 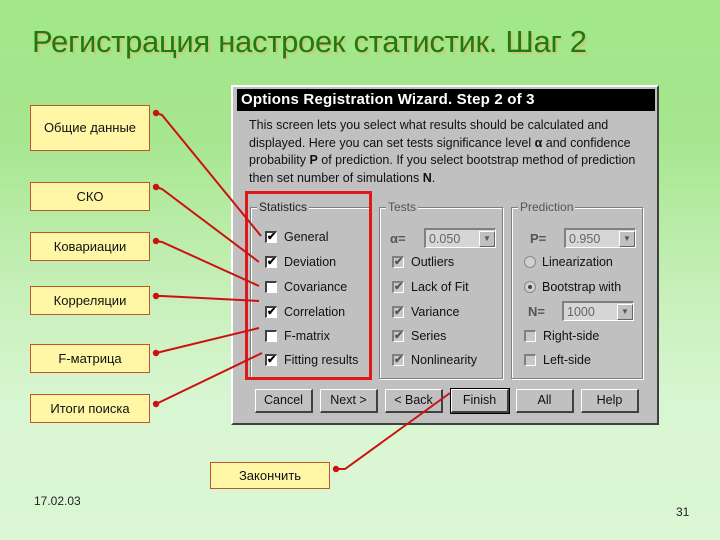 I want to click on alpha-combo-row: α= 0.050 ▼, so click(x=443, y=238).